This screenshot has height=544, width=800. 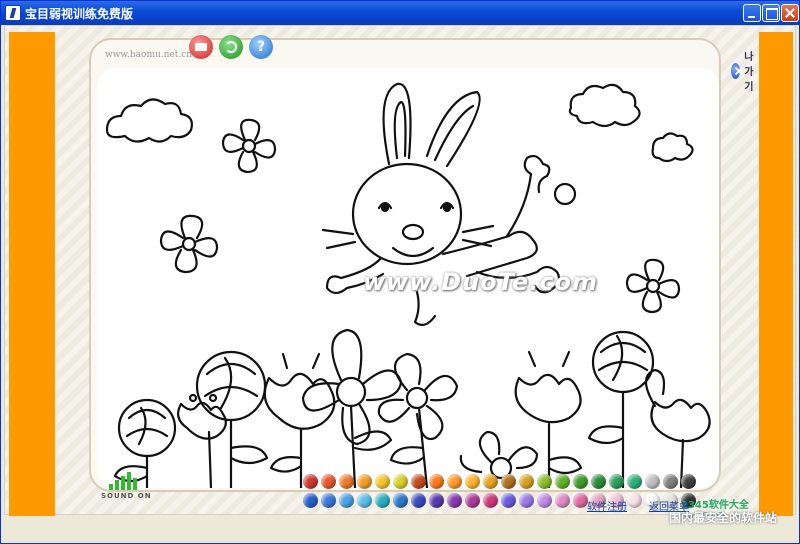 I want to click on app-icon, so click(x=13, y=13).